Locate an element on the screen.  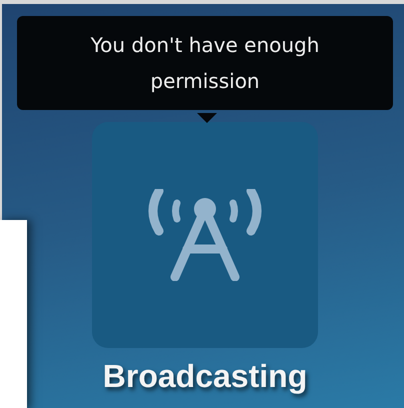
app-label: Broadcasting is located at coordinates (205, 376).